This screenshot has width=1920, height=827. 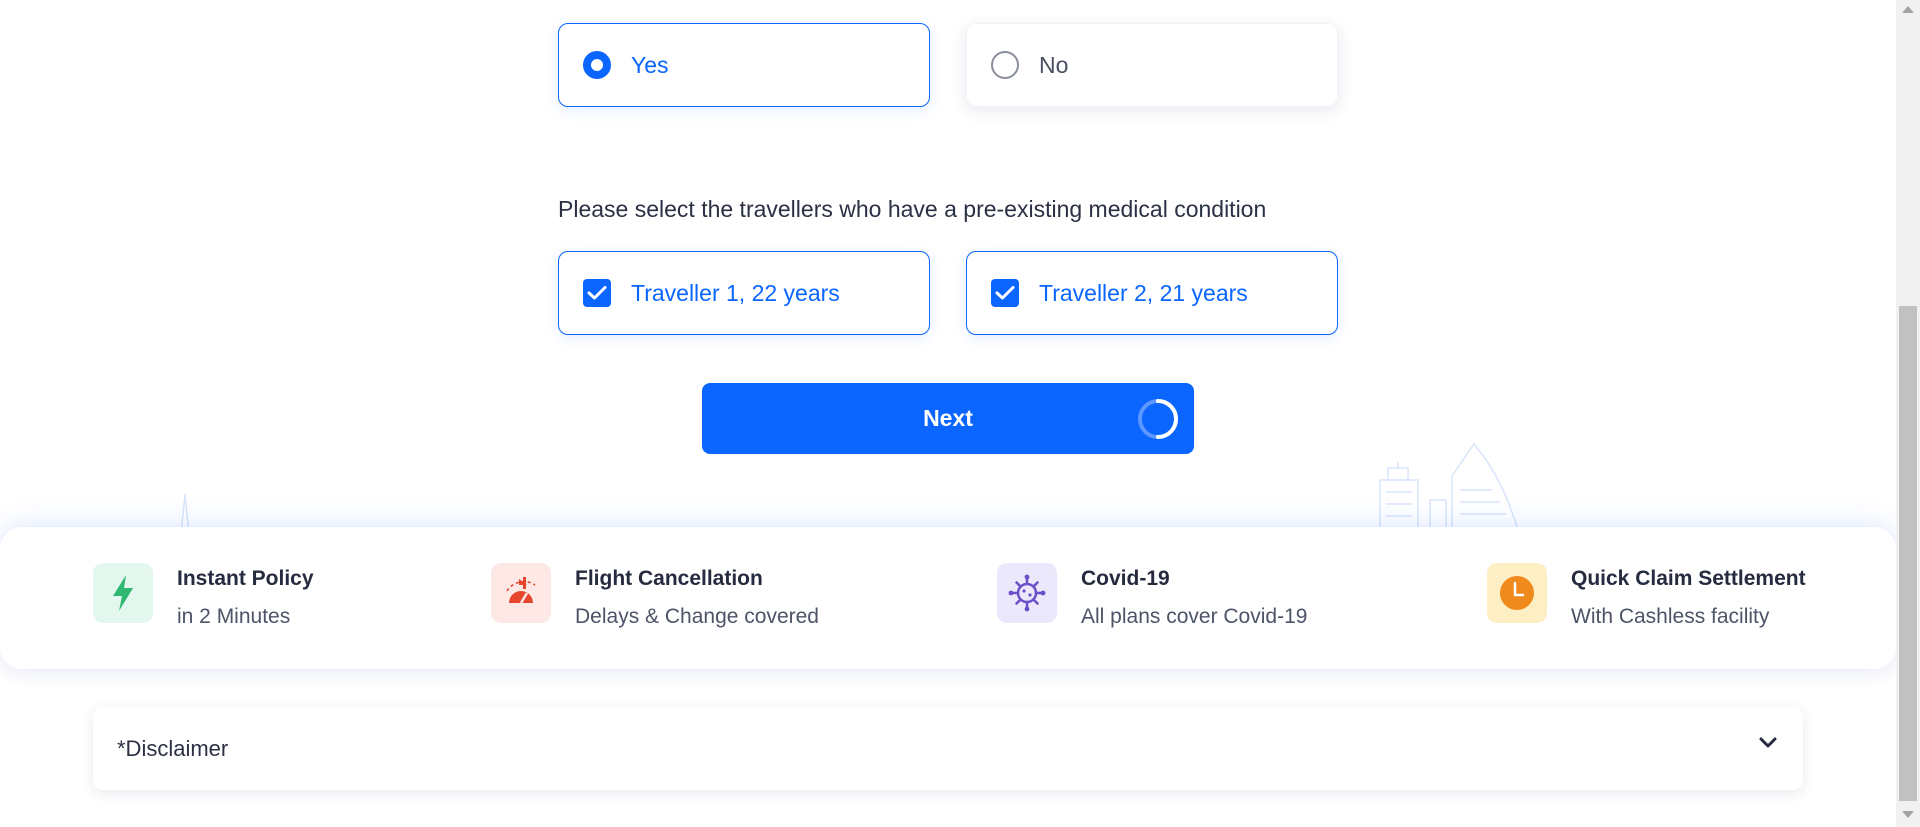 I want to click on option-no-label: No, so click(x=1054, y=64).